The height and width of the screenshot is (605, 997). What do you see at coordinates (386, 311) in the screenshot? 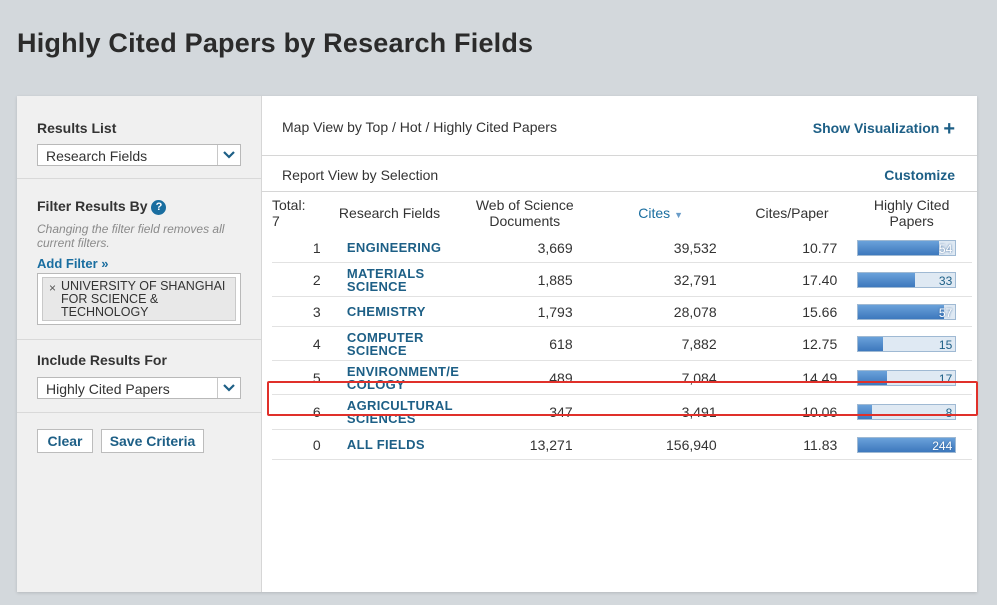
I see `field-line-1: CHEMISTRY` at bounding box center [386, 311].